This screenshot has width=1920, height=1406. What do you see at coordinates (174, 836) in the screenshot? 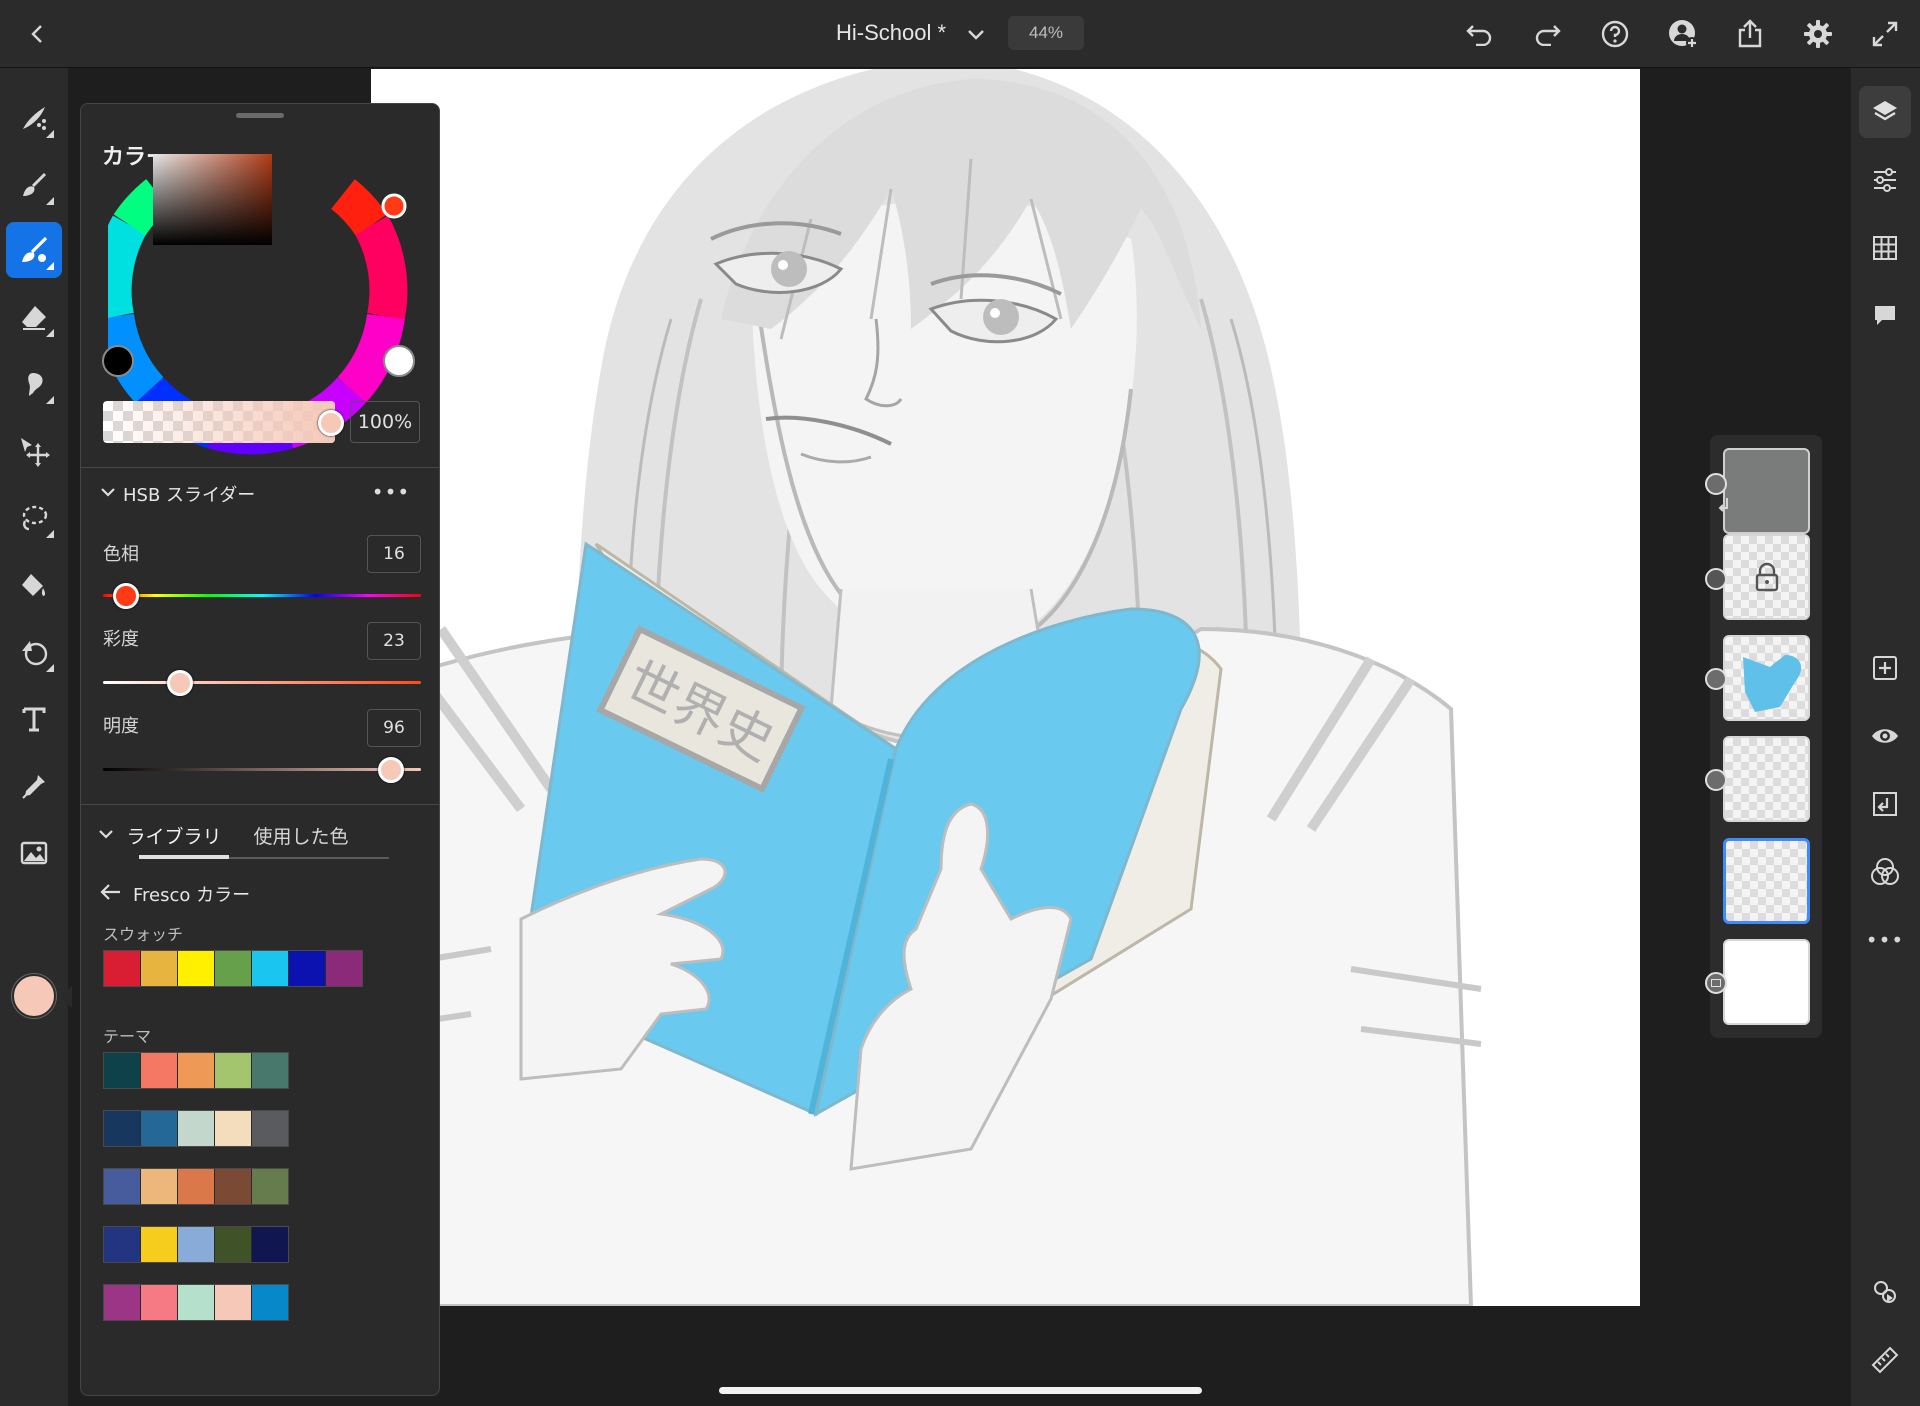
I see `tab-library: ライブラリ` at bounding box center [174, 836].